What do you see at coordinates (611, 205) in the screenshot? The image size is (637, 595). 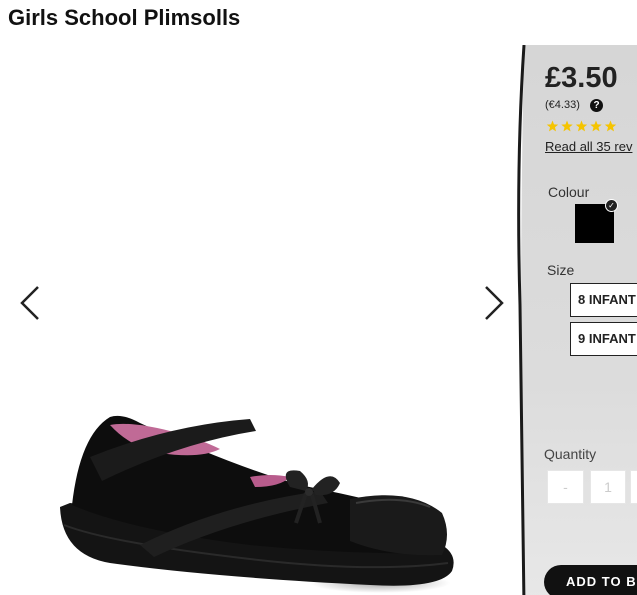 I see `check-icon: ✓` at bounding box center [611, 205].